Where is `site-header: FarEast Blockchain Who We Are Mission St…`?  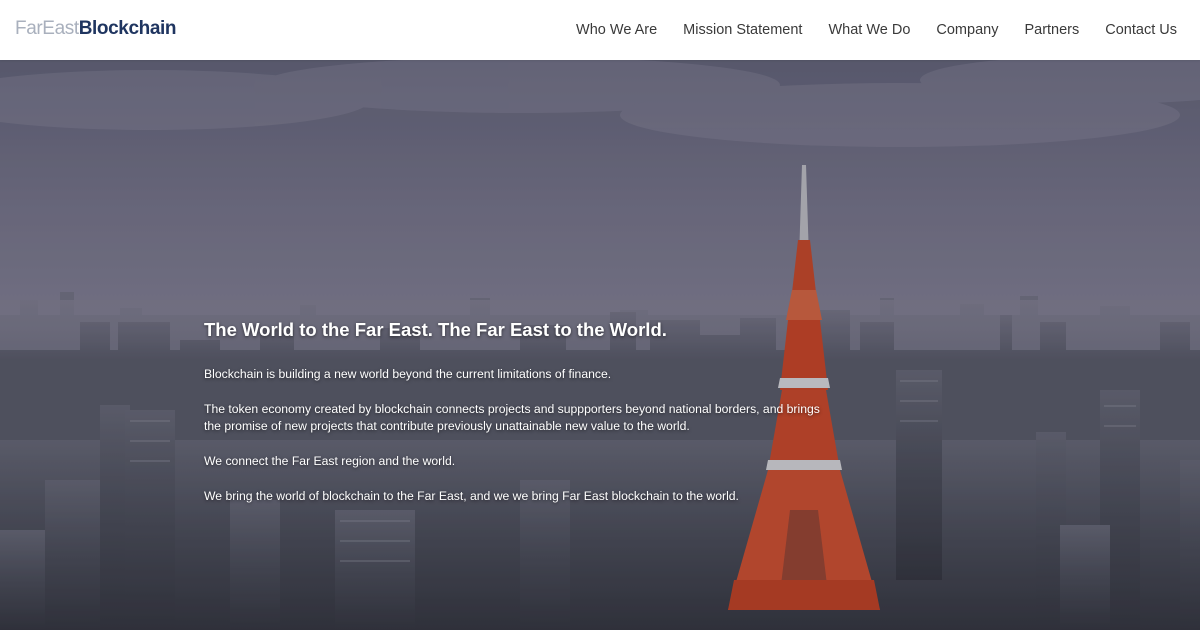
site-header: FarEast Blockchain Who We Are Mission St… is located at coordinates (600, 30).